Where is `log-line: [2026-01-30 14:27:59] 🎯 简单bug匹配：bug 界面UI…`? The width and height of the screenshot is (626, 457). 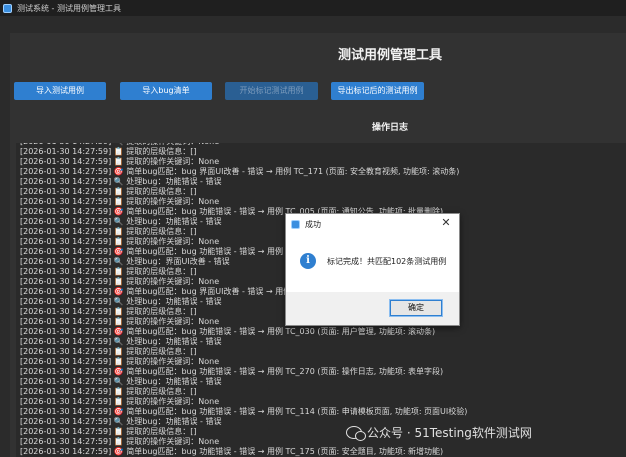
log-line: [2026-01-30 14:27:59] 🎯 简单bug匹配：bug 界面UI… is located at coordinates (240, 171).